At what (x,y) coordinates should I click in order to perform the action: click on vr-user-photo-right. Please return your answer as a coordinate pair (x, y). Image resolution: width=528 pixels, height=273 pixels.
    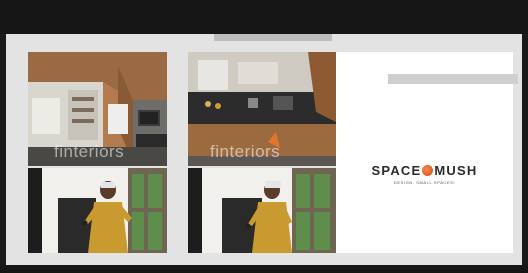
    Looking at the image, I should click on (262, 210).